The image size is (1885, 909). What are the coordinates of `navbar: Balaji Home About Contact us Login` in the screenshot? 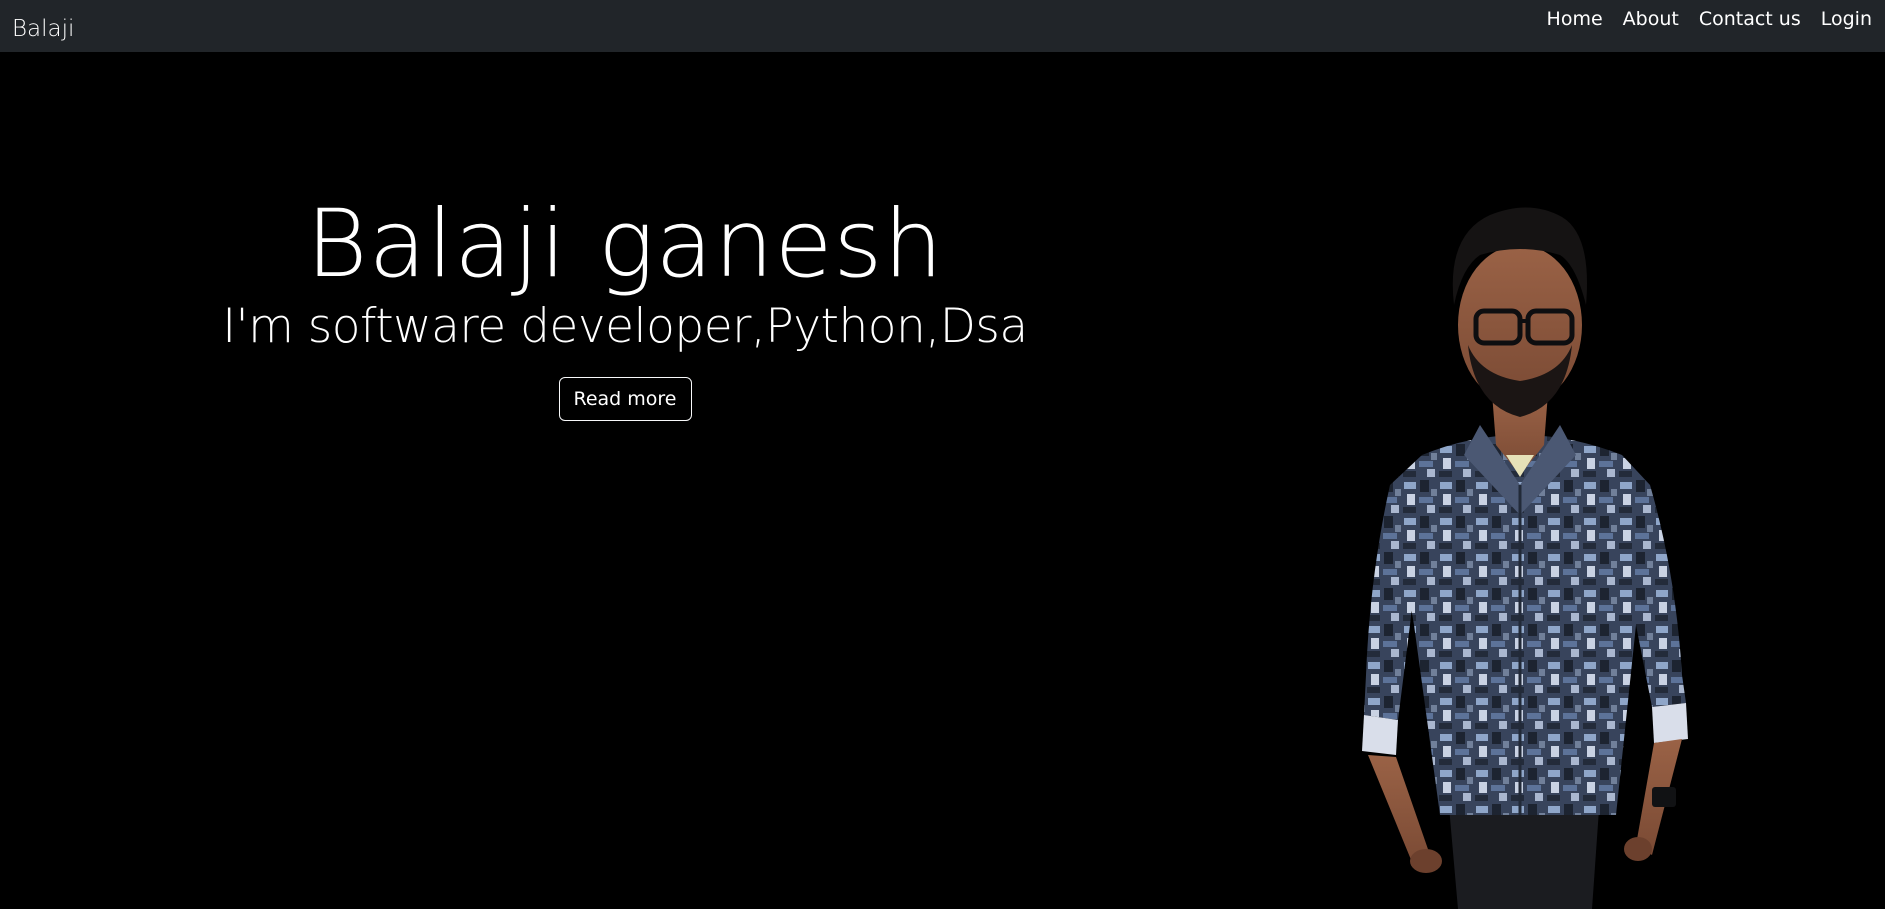 It's located at (942, 26).